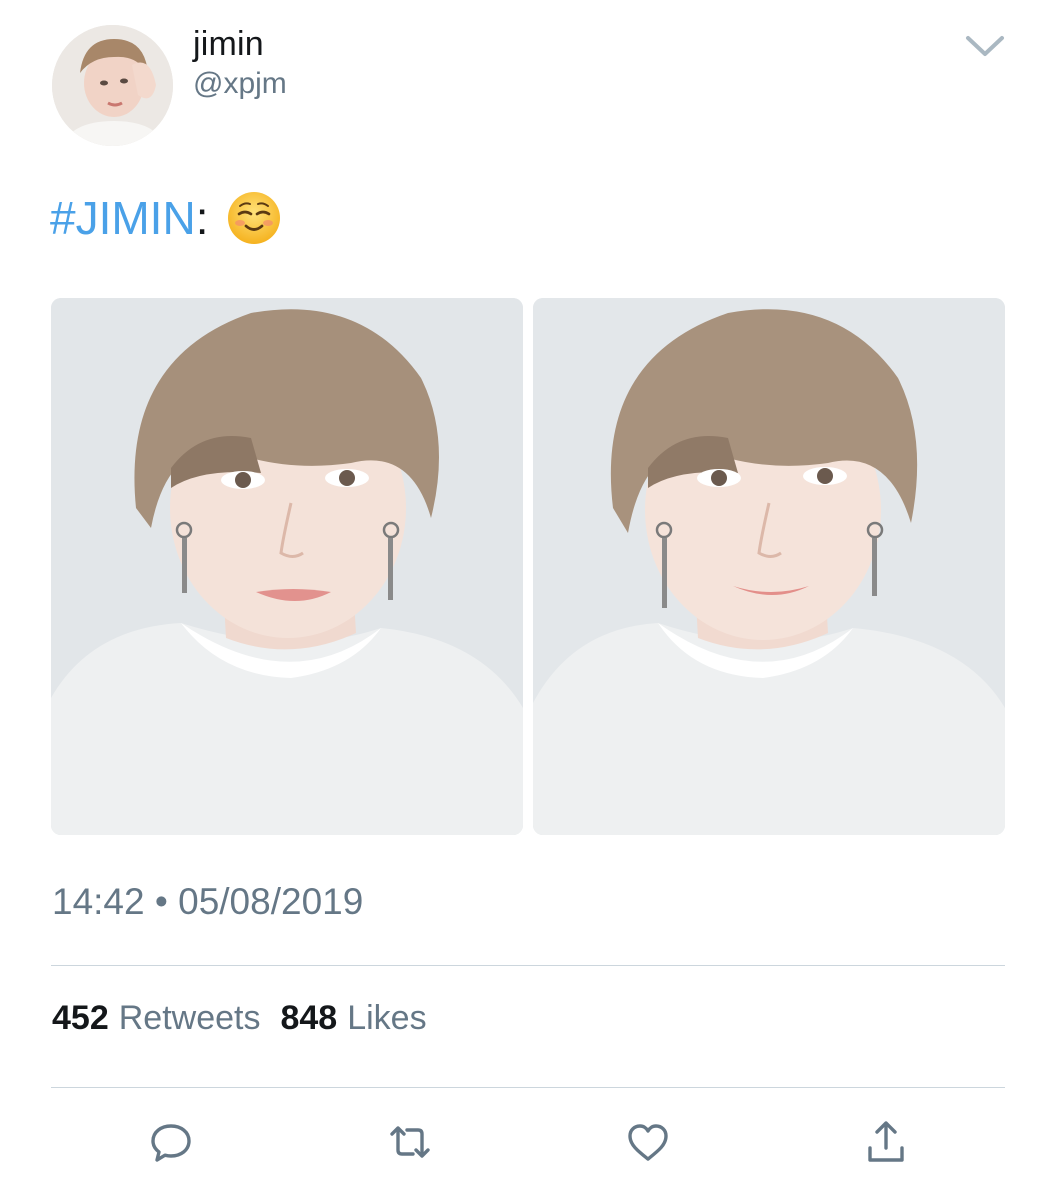 The width and height of the screenshot is (1056, 1200). Describe the element at coordinates (171, 1142) in the screenshot. I see `reply-icon` at that location.